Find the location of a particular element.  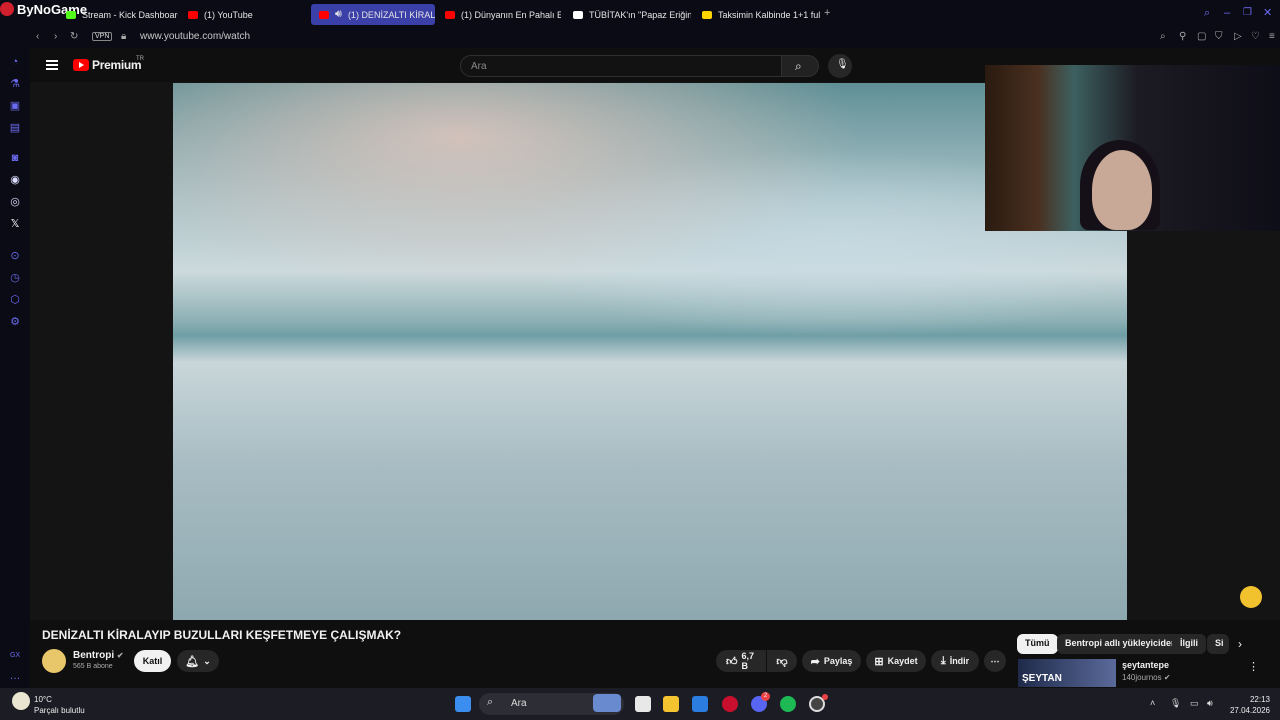

region-code: TR is located at coordinates (140, 59).